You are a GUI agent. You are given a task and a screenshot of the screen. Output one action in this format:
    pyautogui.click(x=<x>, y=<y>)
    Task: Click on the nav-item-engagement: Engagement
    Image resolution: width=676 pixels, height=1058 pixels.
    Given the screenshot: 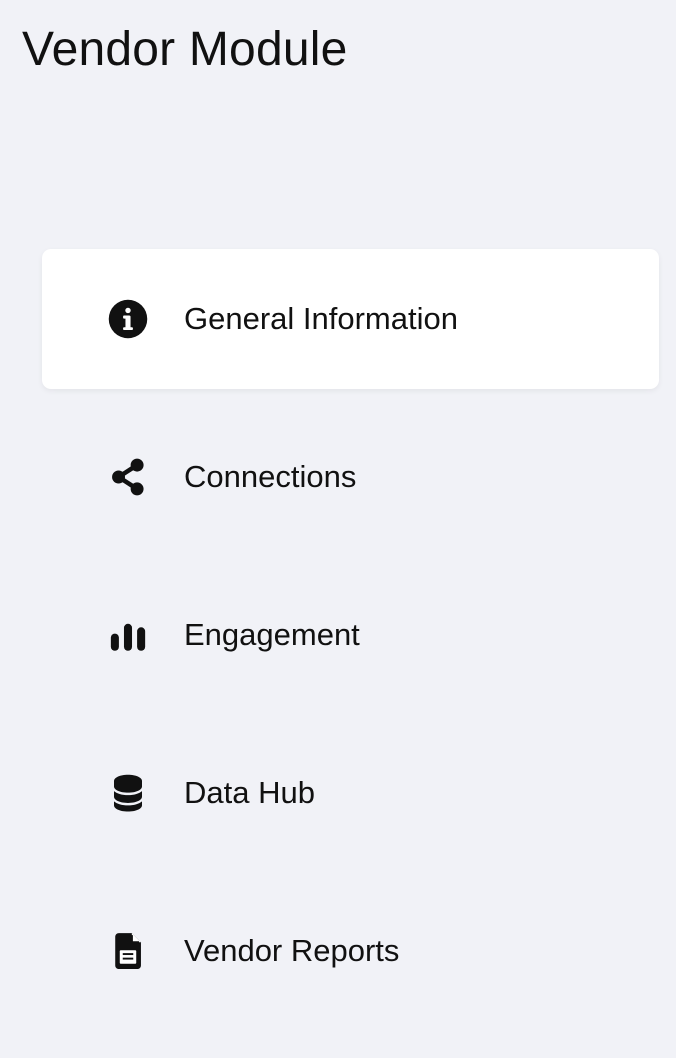 What is the action you would take?
    pyautogui.click(x=350, y=635)
    